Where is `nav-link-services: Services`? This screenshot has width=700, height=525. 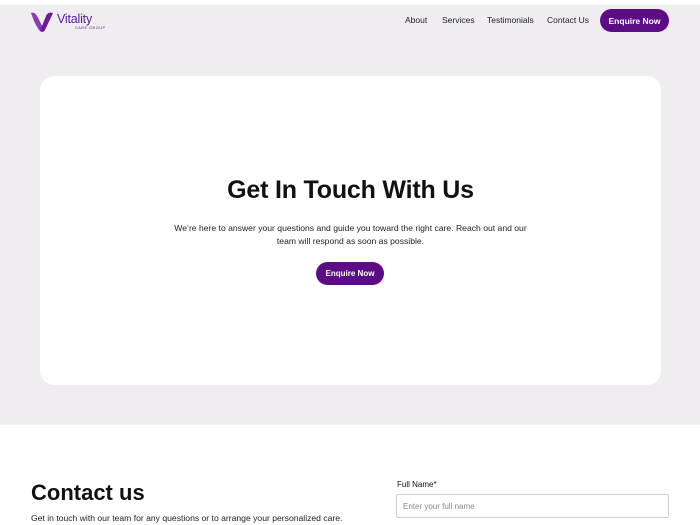
nav-link-services: Services is located at coordinates (458, 20).